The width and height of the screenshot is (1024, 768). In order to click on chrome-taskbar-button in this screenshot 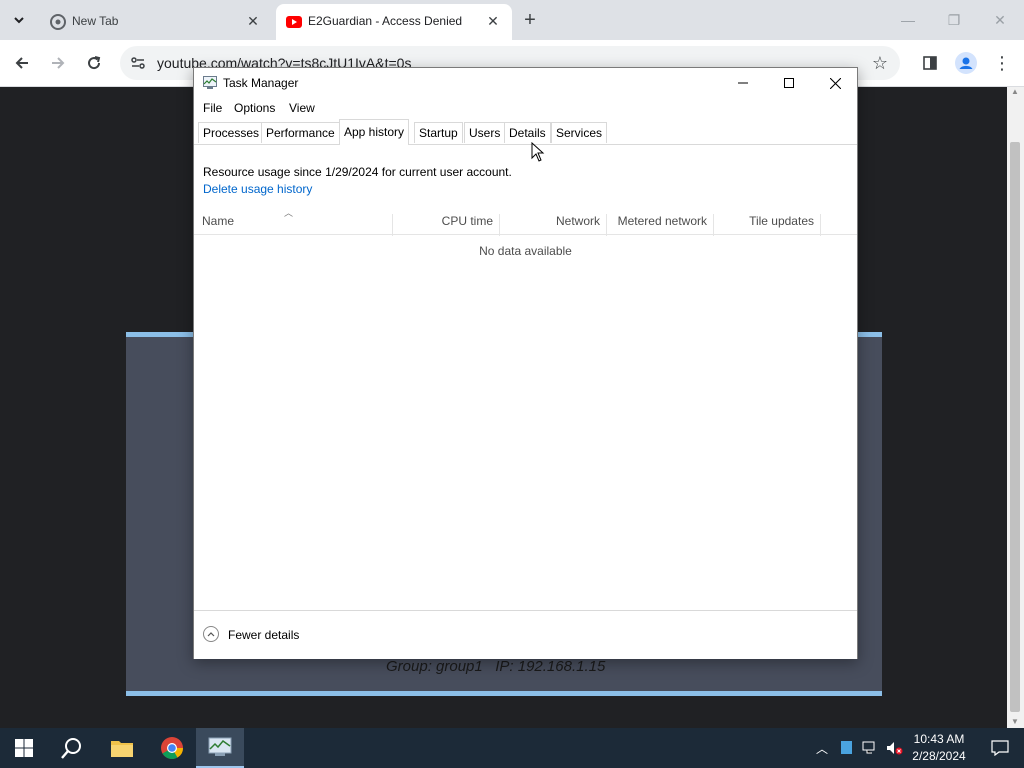, I will do `click(172, 748)`.